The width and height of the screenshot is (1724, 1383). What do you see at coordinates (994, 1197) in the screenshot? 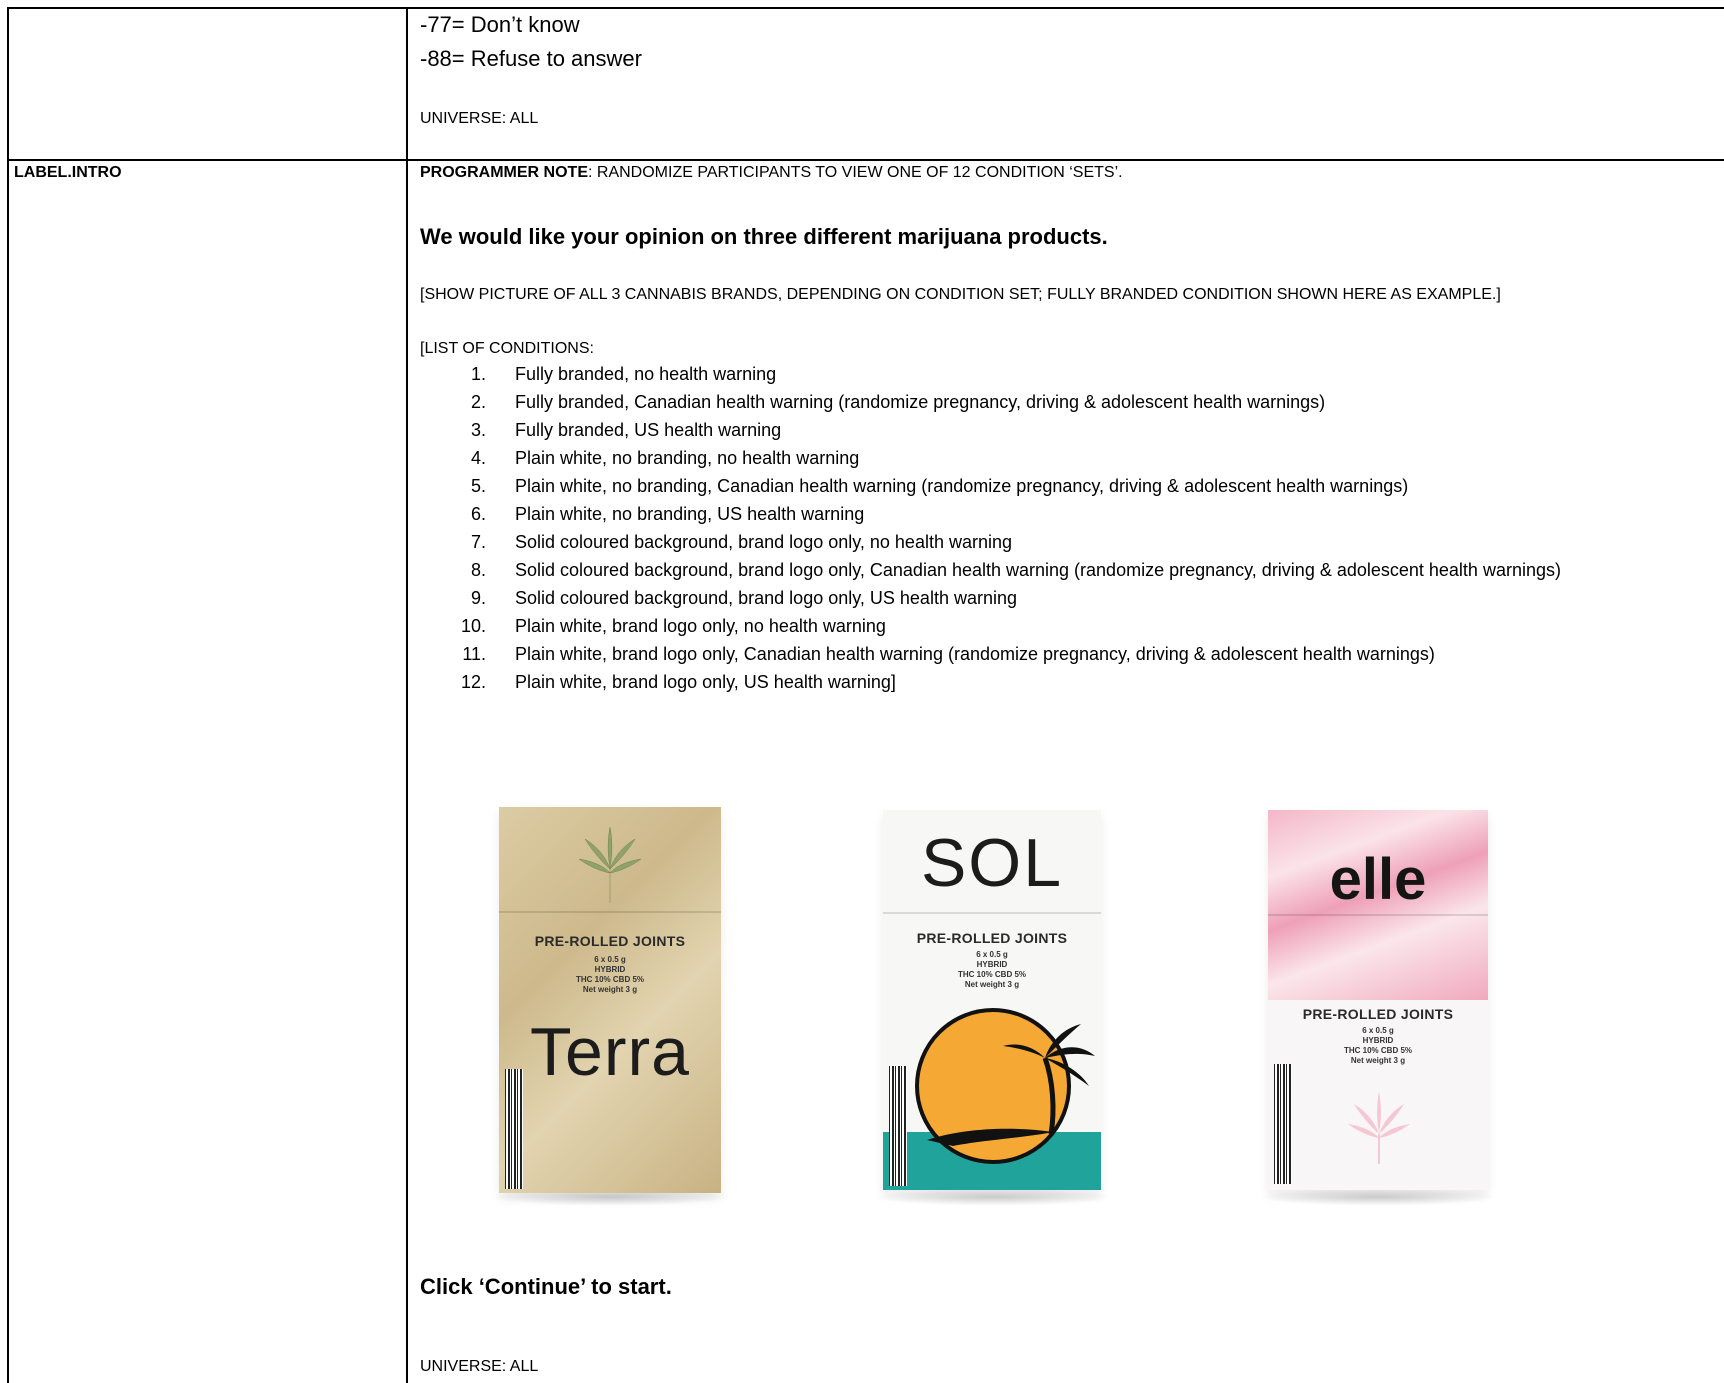
I see `sol-pack-shadow` at bounding box center [994, 1197].